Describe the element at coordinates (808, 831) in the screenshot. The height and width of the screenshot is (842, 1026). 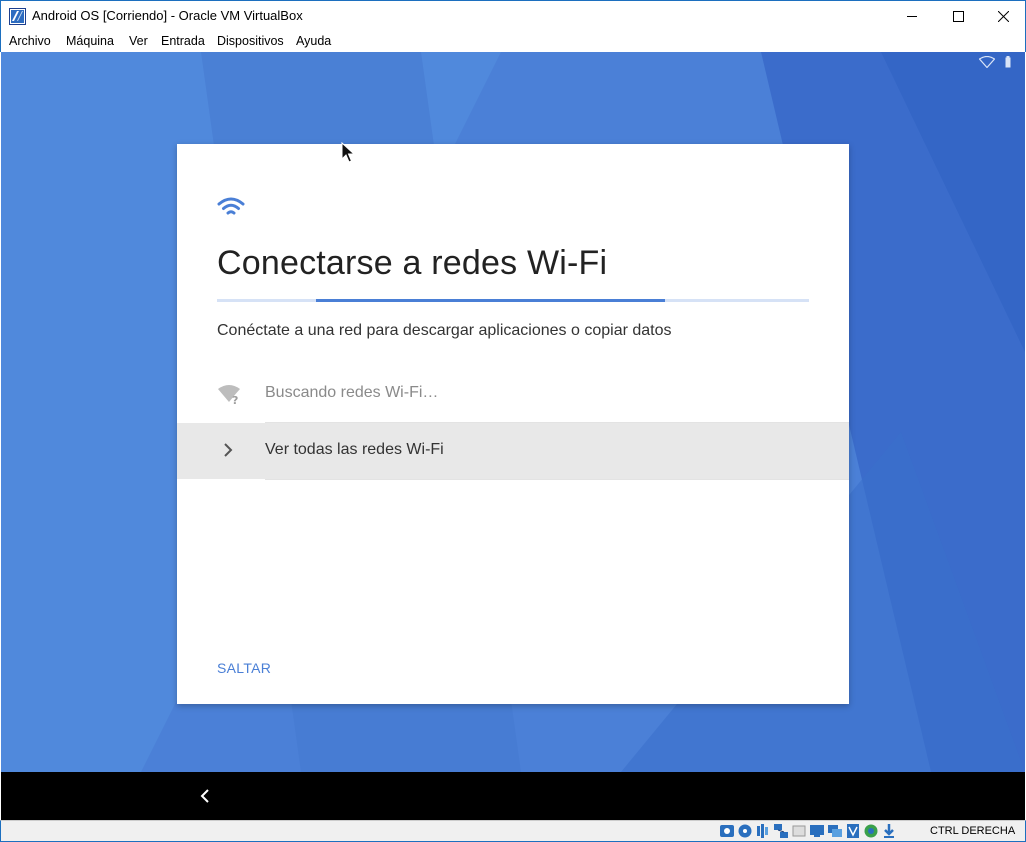
I see `device-indicators` at that location.